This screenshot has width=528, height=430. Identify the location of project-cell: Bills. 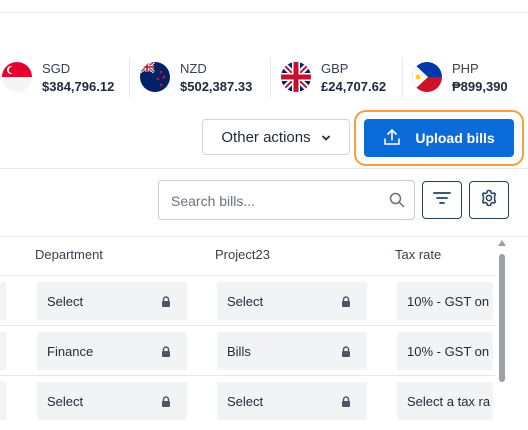
(292, 351).